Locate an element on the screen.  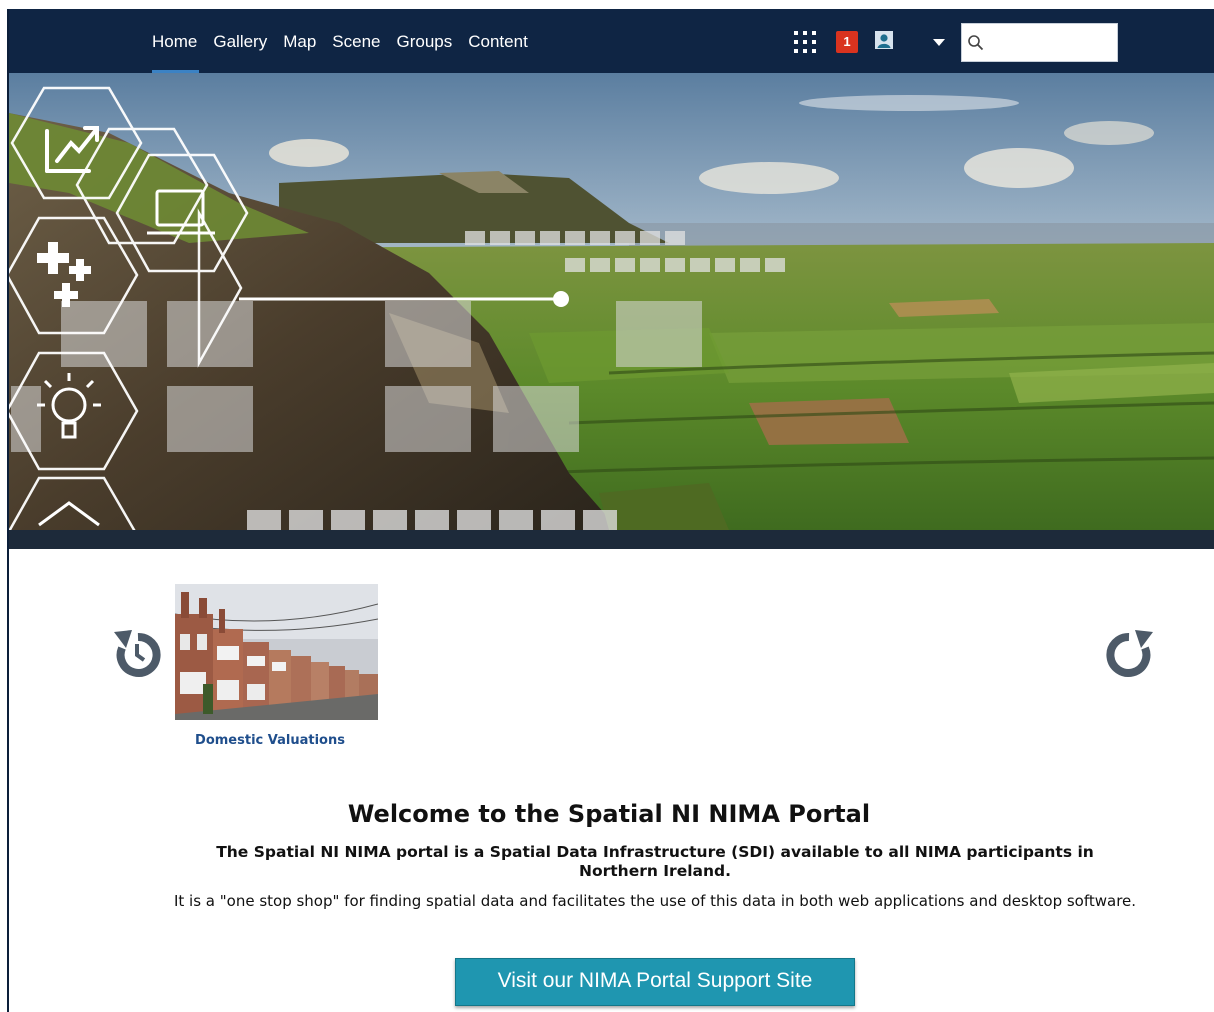
search-icon is located at coordinates (976, 43).